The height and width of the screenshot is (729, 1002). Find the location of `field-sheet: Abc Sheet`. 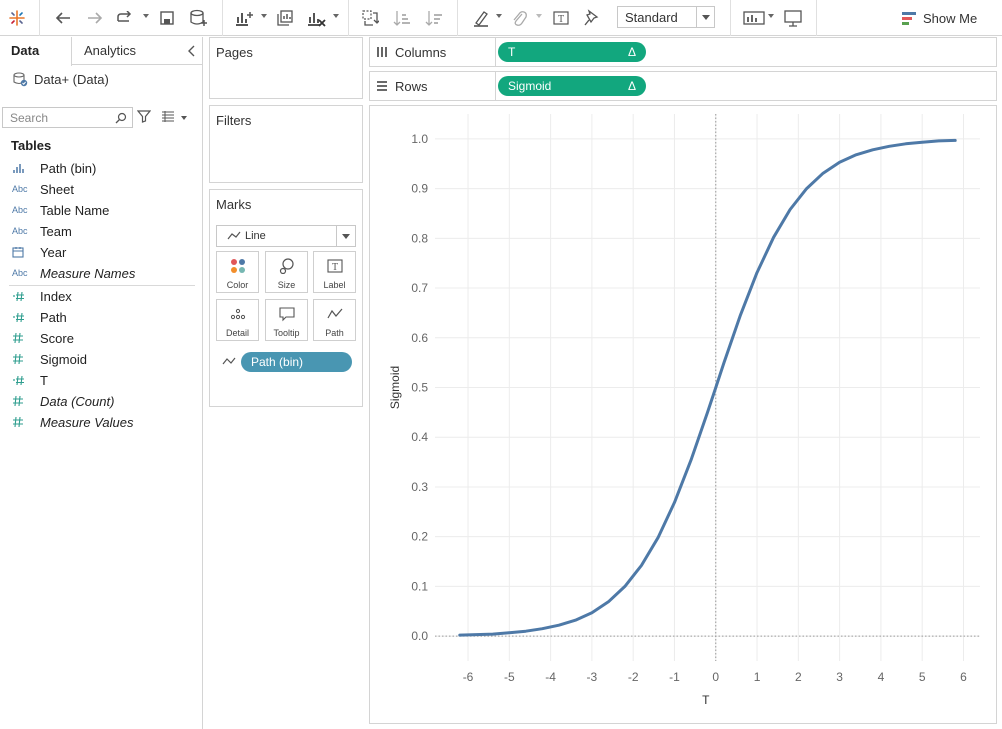

field-sheet: Abc Sheet is located at coordinates (100, 189).